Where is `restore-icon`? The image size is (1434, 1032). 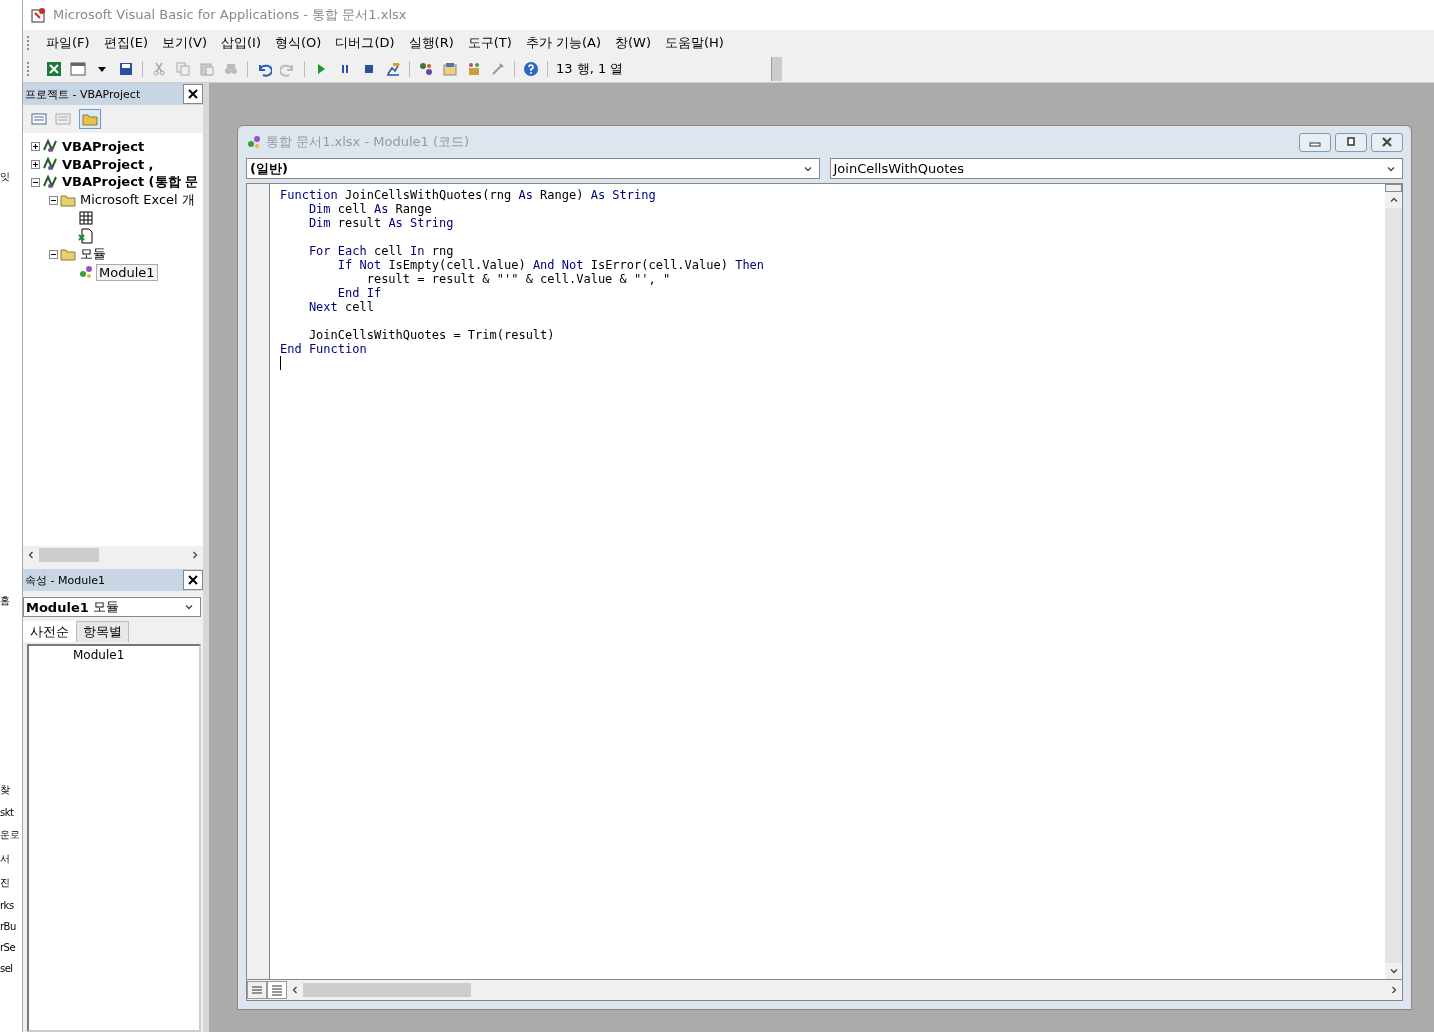 restore-icon is located at coordinates (1351, 142).